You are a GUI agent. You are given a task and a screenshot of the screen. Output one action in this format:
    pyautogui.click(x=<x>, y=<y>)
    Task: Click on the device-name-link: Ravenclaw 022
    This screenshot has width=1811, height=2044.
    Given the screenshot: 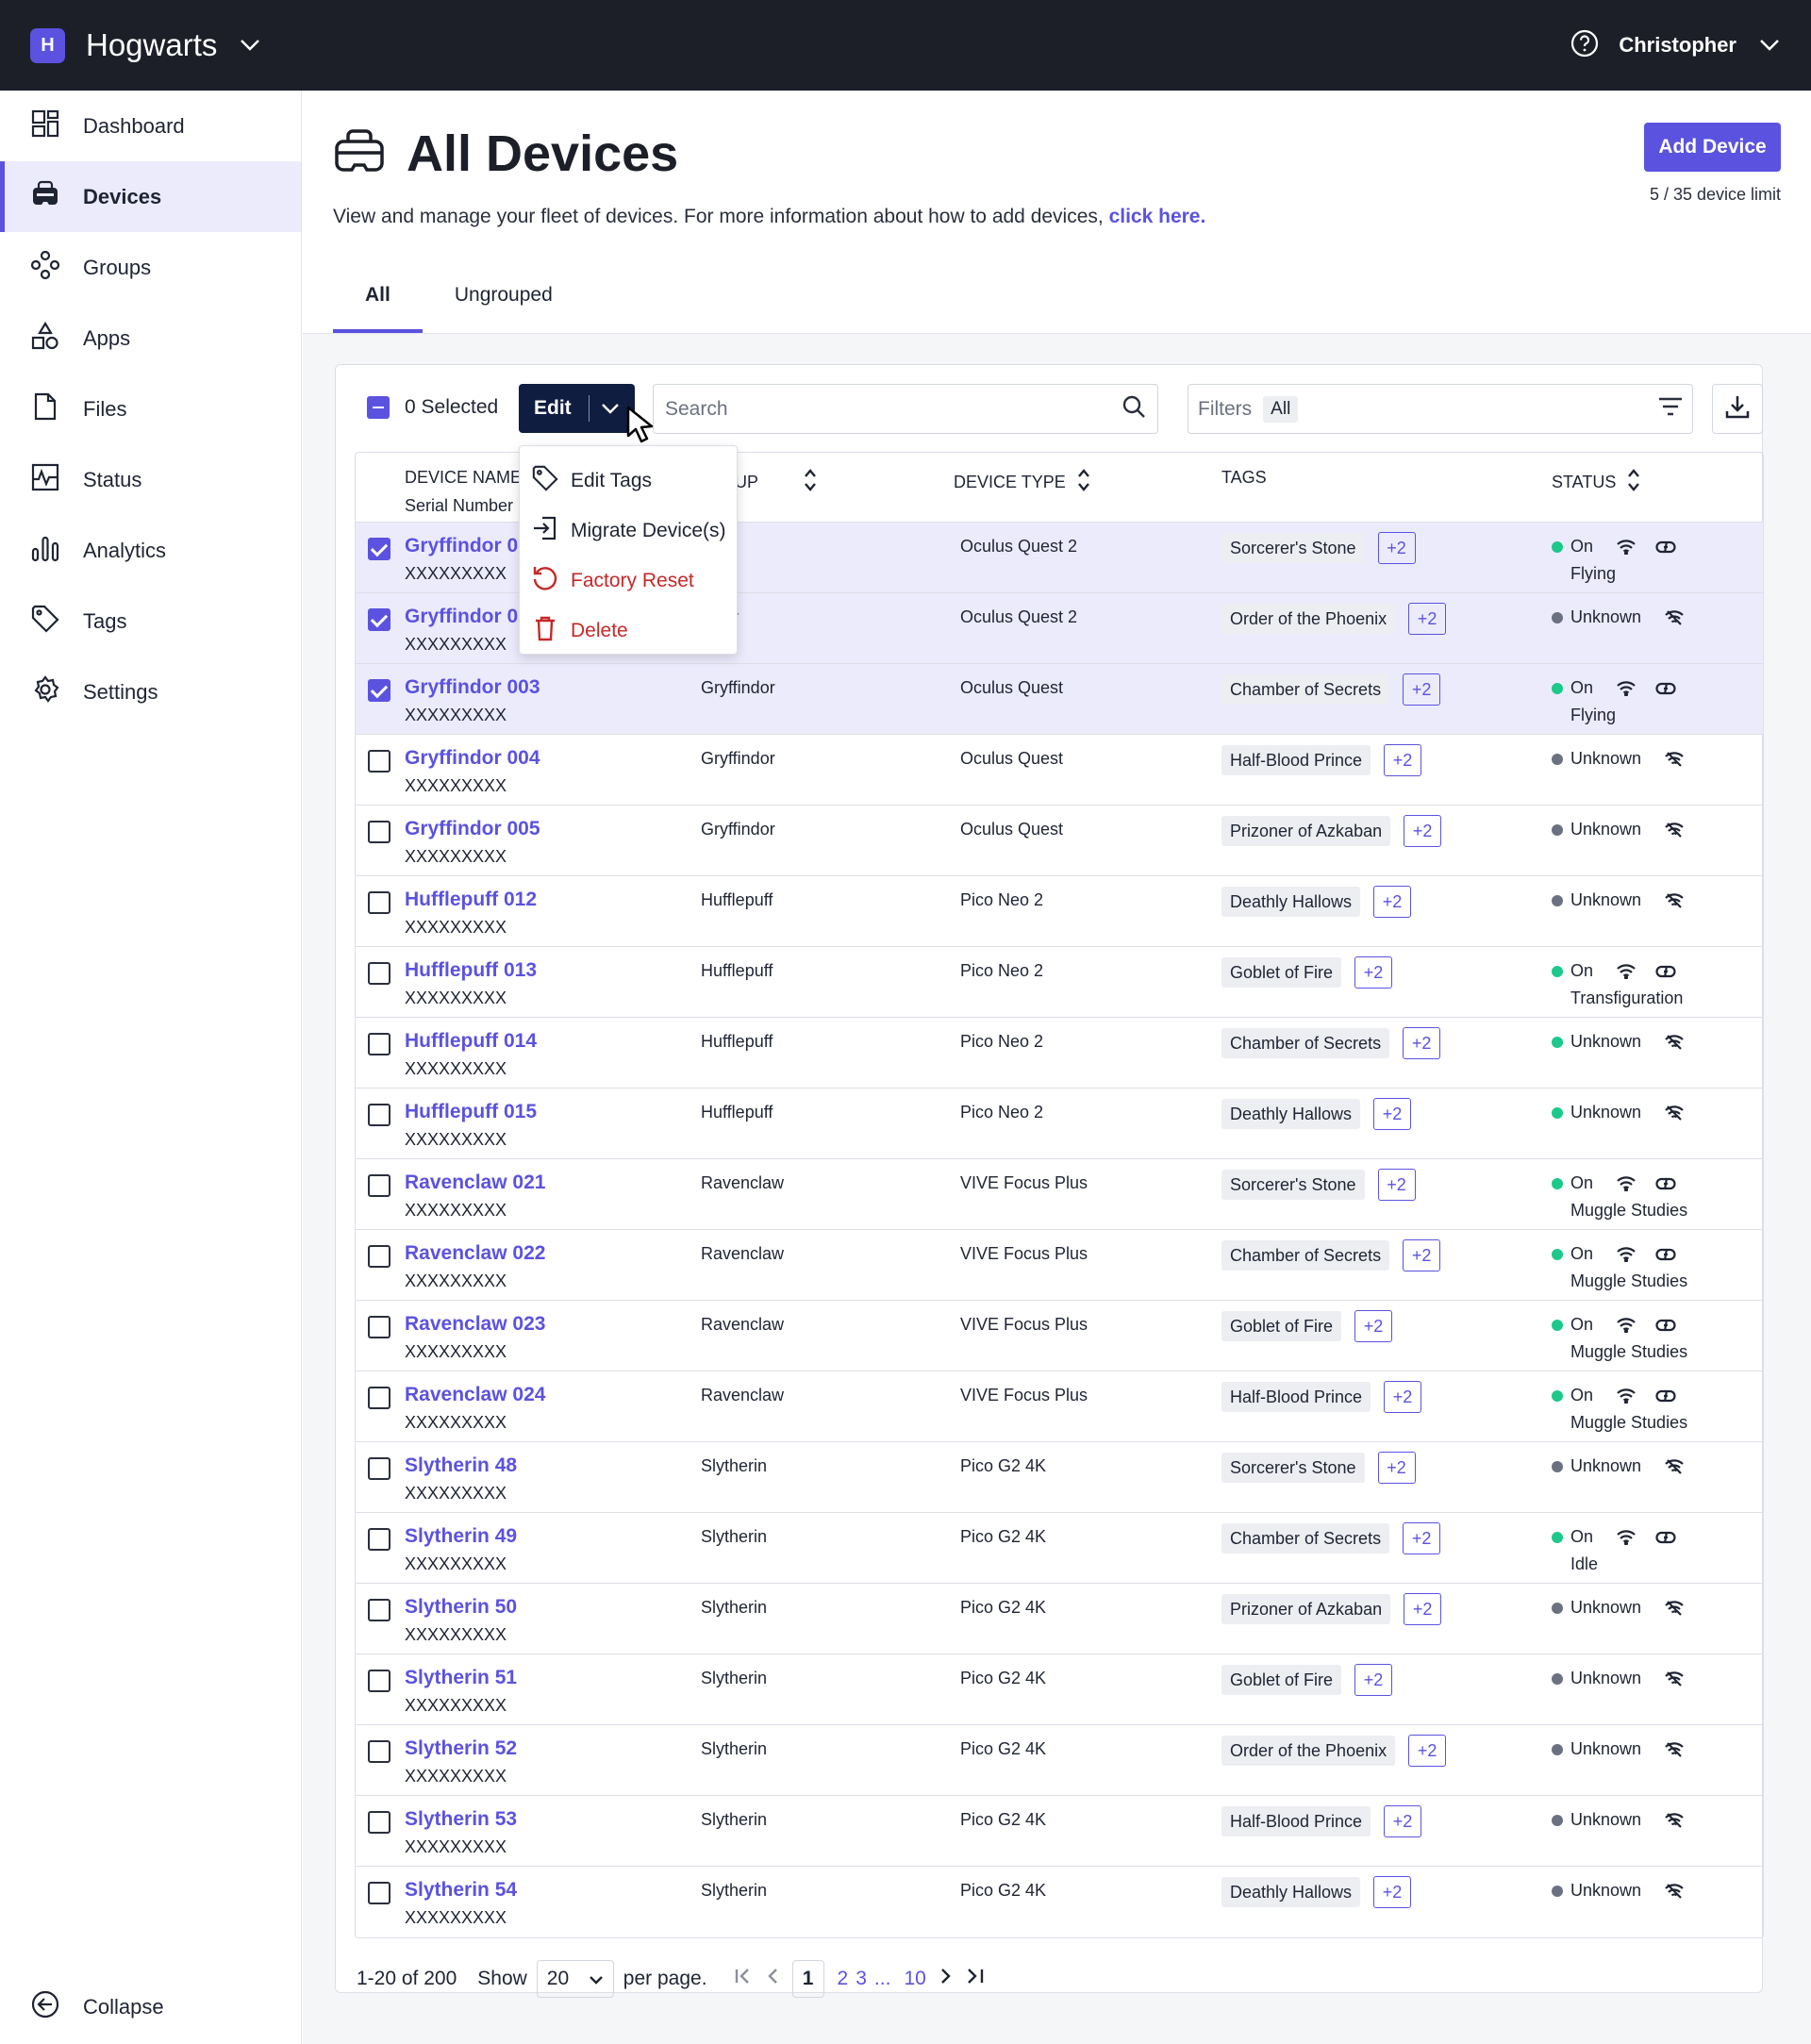 What is the action you would take?
    pyautogui.click(x=475, y=1253)
    